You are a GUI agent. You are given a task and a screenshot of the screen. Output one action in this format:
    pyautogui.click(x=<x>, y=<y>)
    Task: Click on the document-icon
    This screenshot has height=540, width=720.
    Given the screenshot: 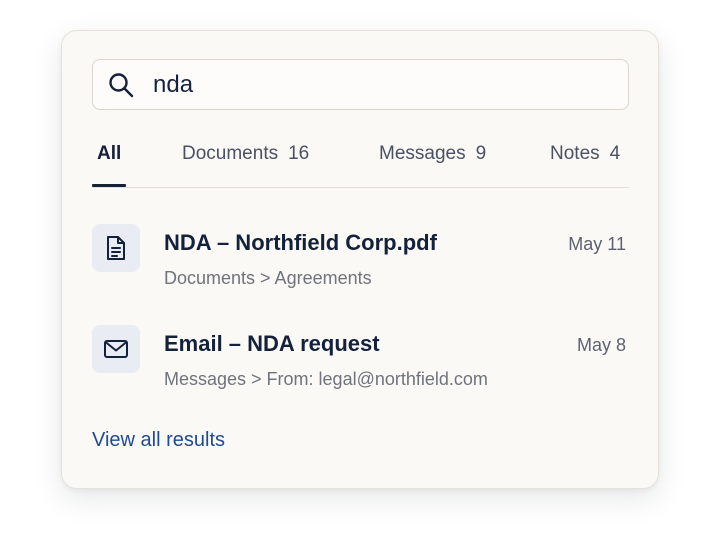 What is the action you would take?
    pyautogui.click(x=116, y=248)
    